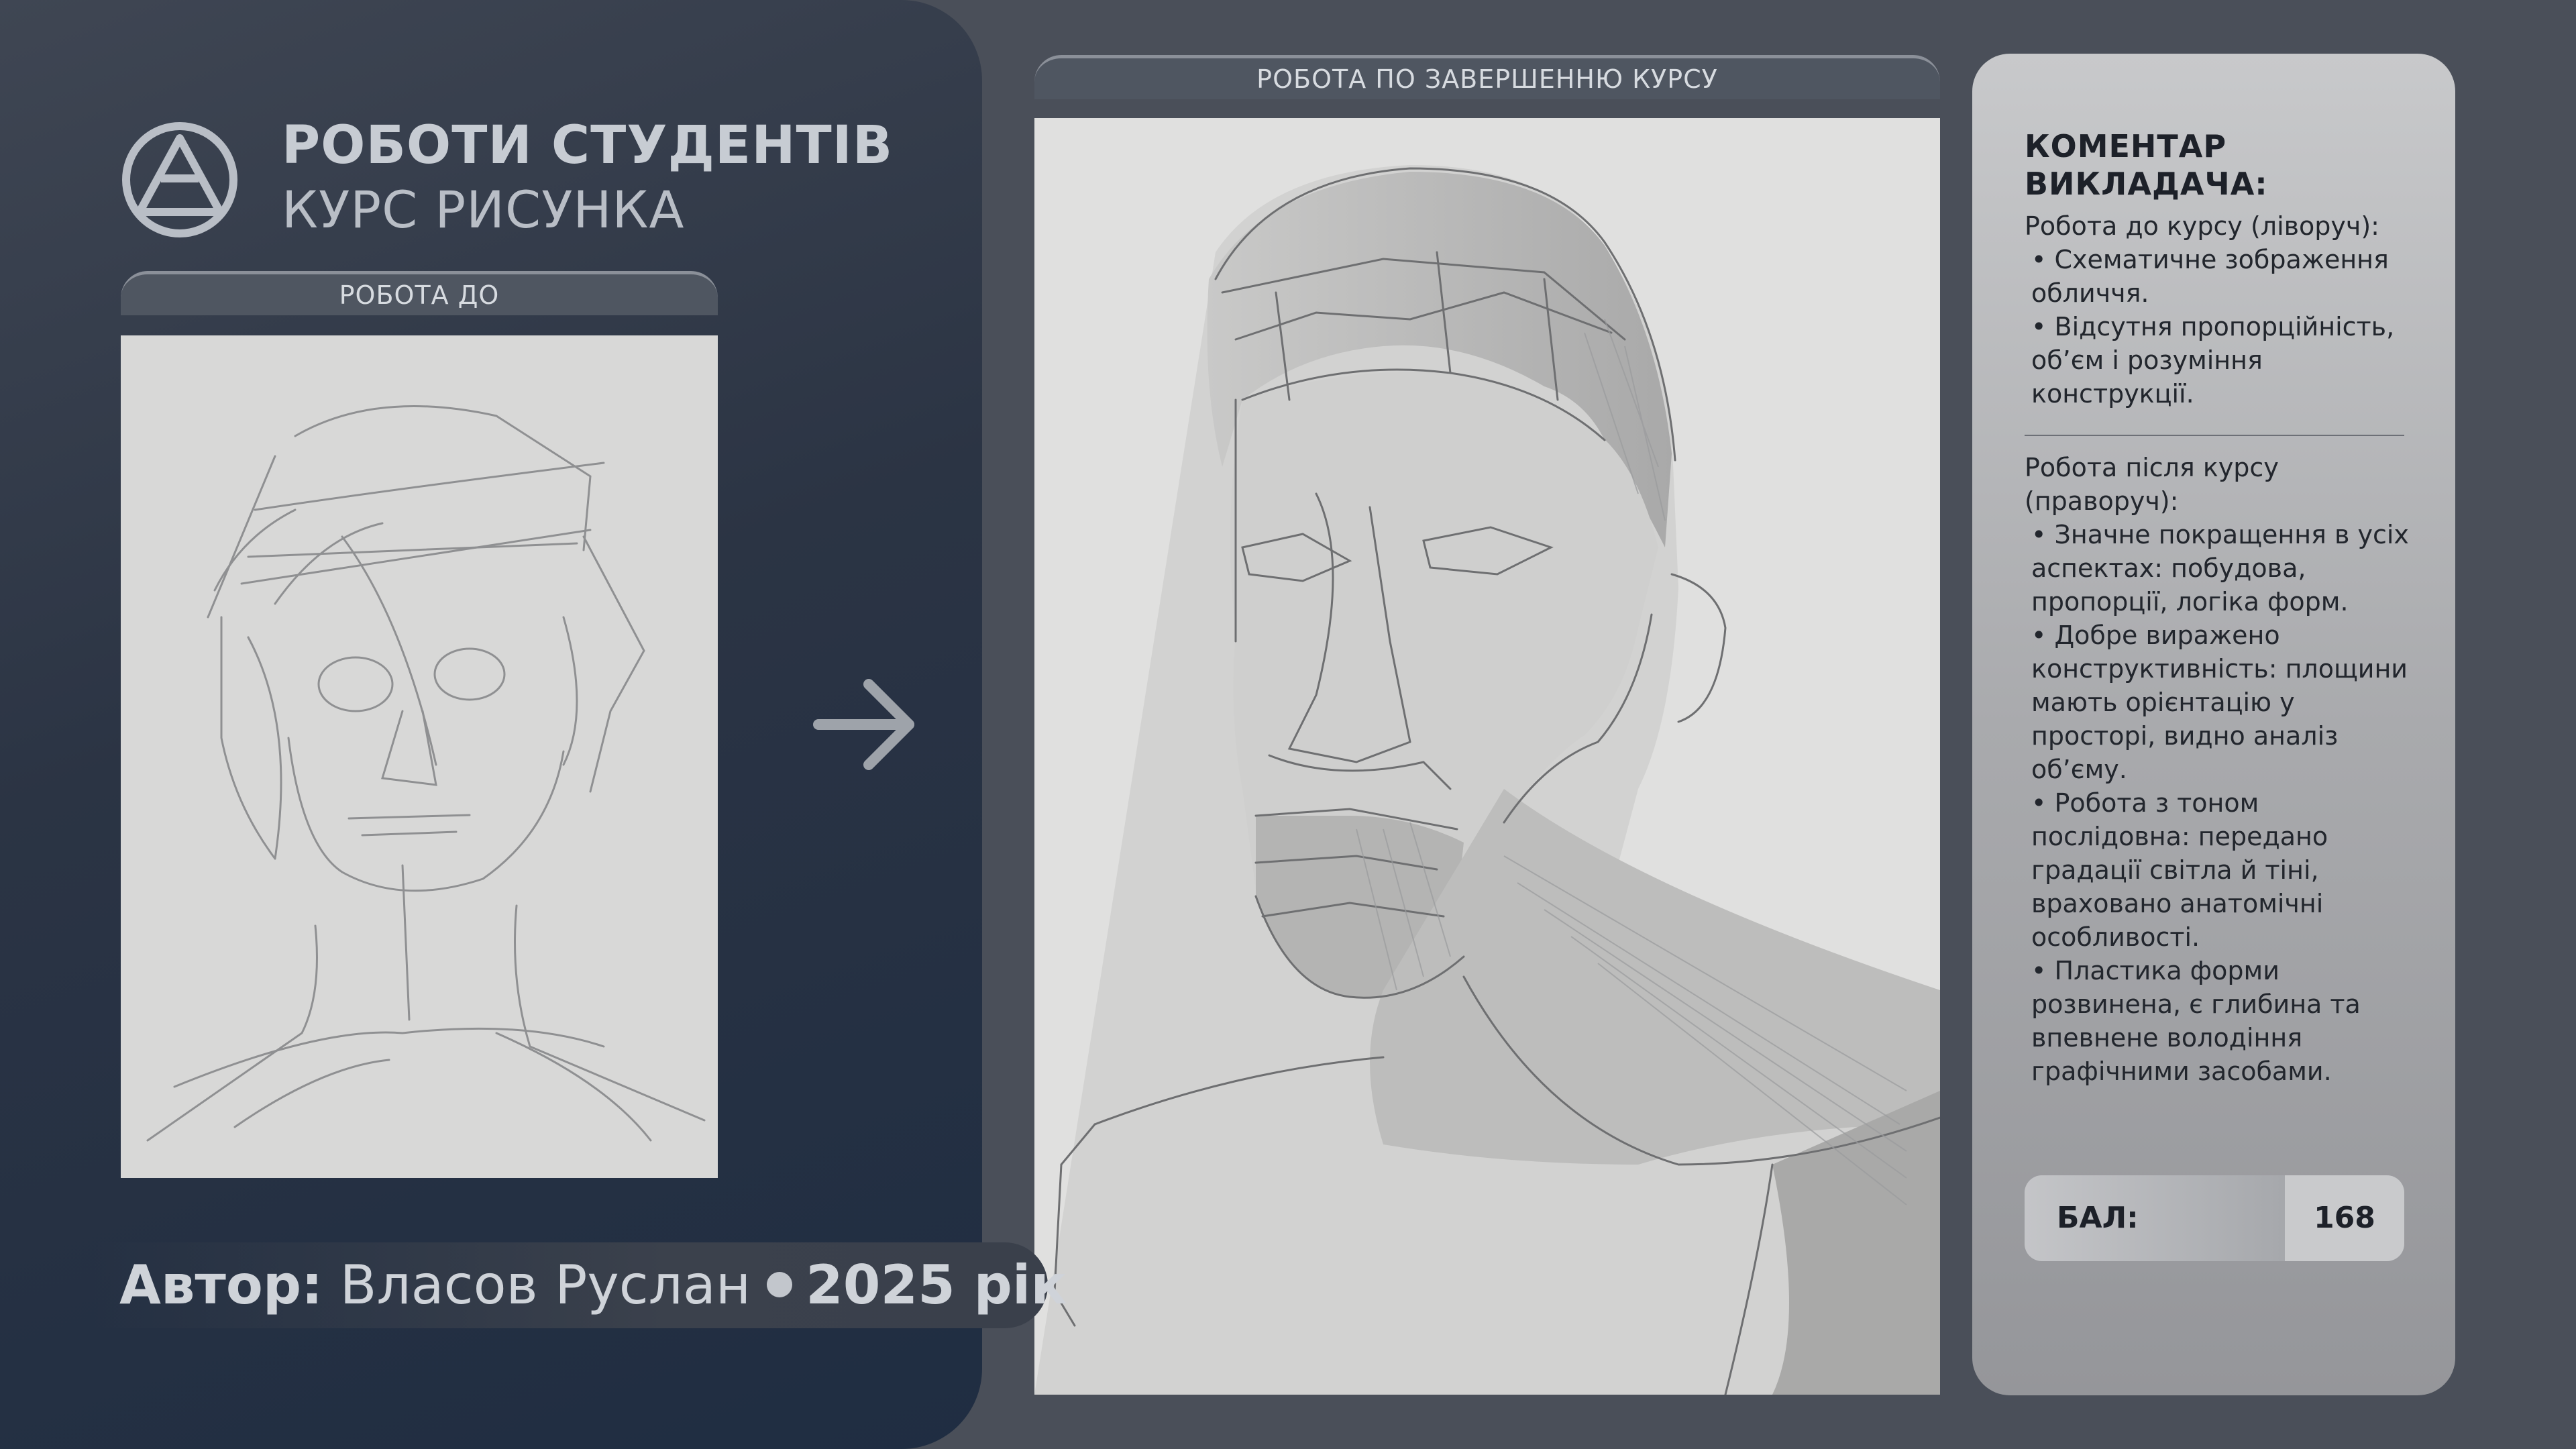 Image resolution: width=2576 pixels, height=1449 pixels. What do you see at coordinates (2210, 276) in the screenshot?
I see `comment-item: • Схематичне зображення обличчя.` at bounding box center [2210, 276].